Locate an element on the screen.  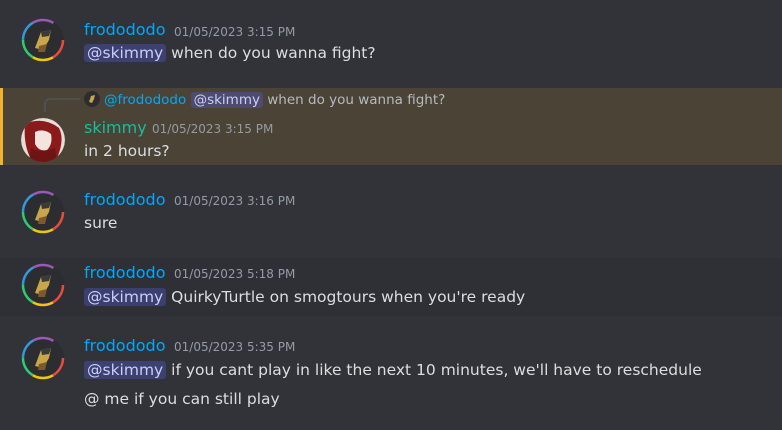
reply-author: @frodododo is located at coordinates (145, 100).